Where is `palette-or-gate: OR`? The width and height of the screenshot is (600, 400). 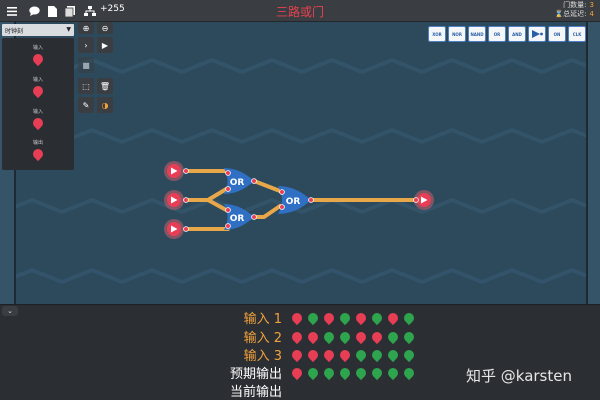
palette-or-gate: OR is located at coordinates (497, 34).